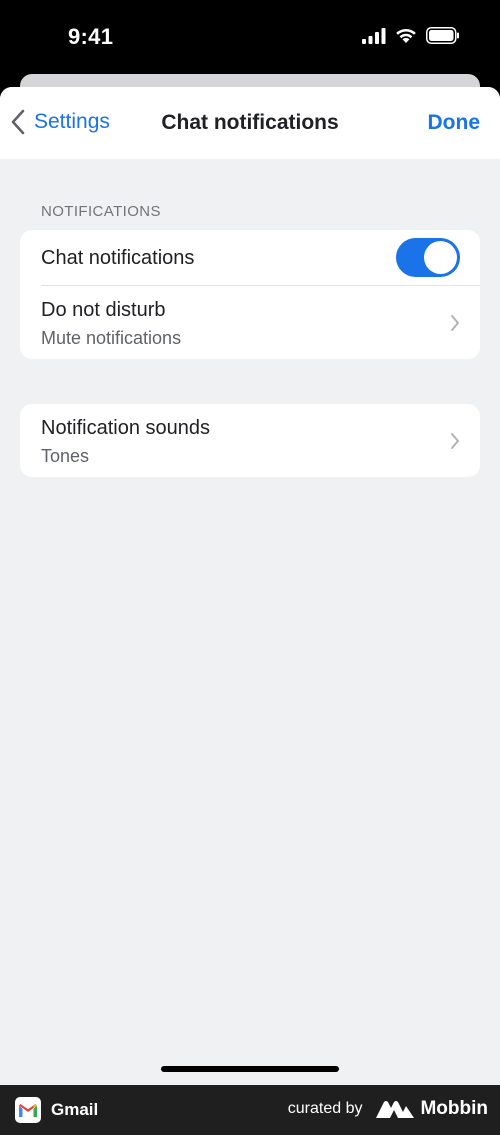 This screenshot has height=1135, width=500. What do you see at coordinates (111, 338) in the screenshot?
I see `do-not-disturb-subtitle: Mute notifications` at bounding box center [111, 338].